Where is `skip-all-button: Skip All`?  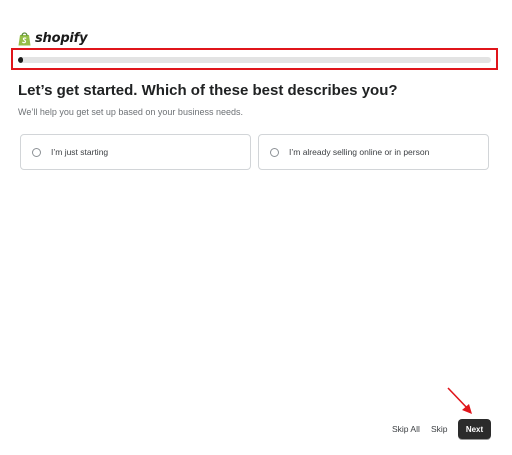 skip-all-button: Skip All is located at coordinates (406, 429).